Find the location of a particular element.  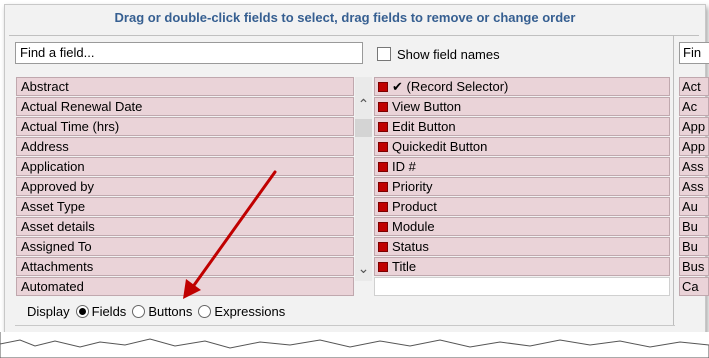

list-item: Quickedit Button is located at coordinates (522, 146).